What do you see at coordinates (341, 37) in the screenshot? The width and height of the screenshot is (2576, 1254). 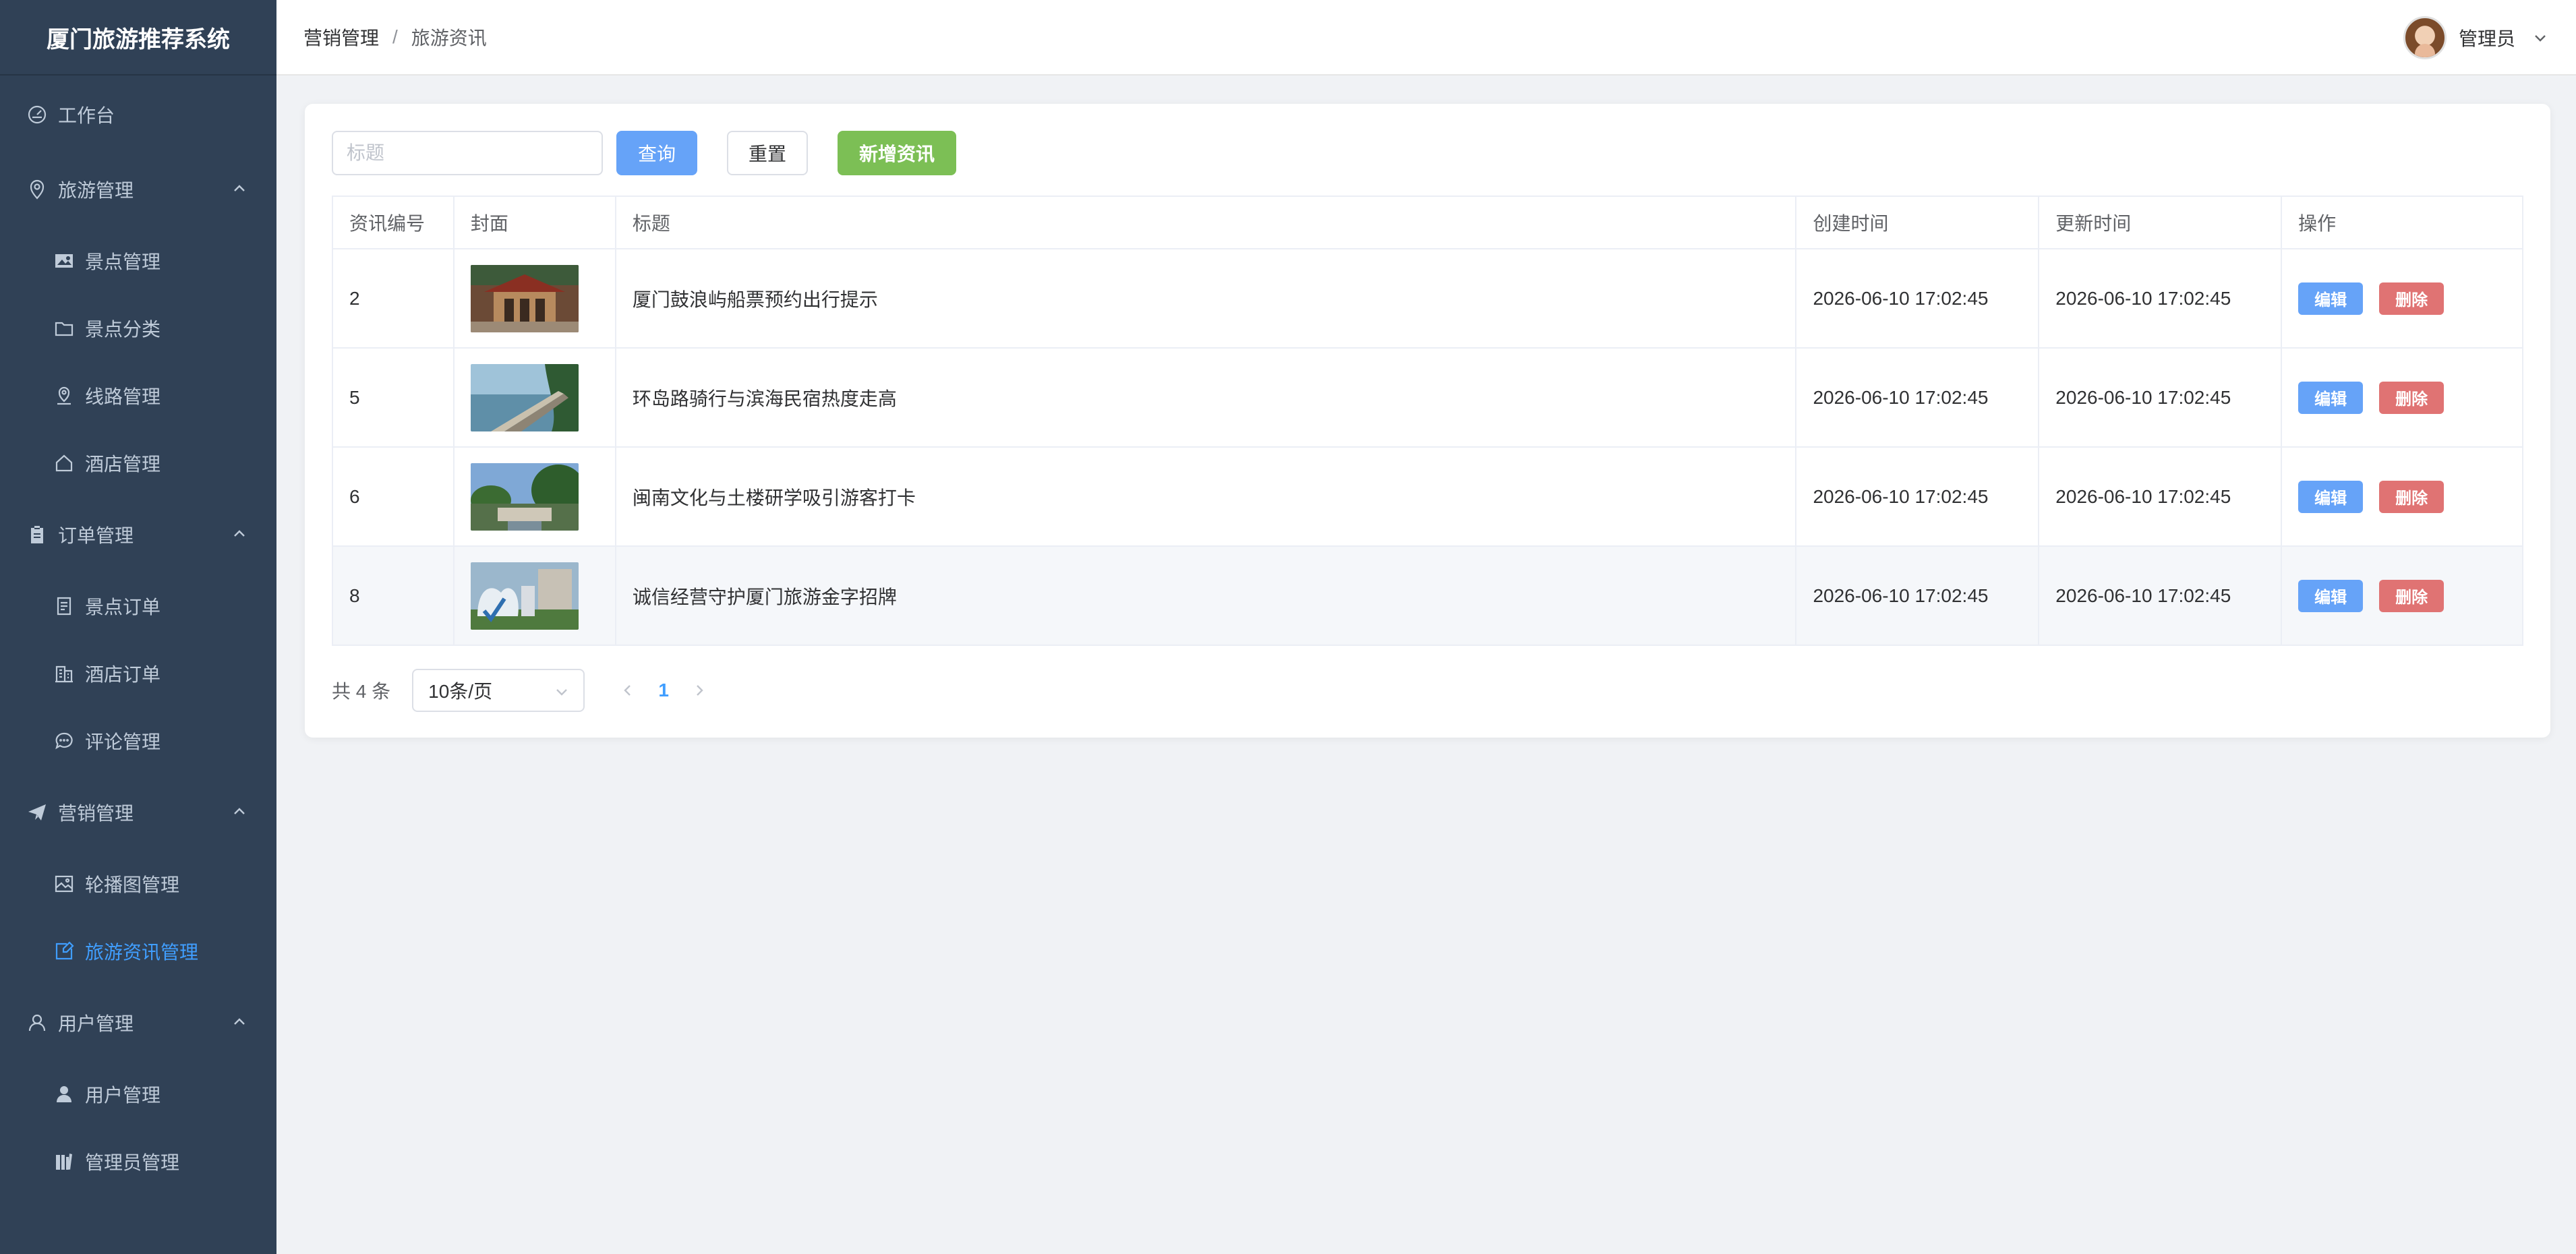 I see `breadcrumb-item-marketing: 营销管理` at bounding box center [341, 37].